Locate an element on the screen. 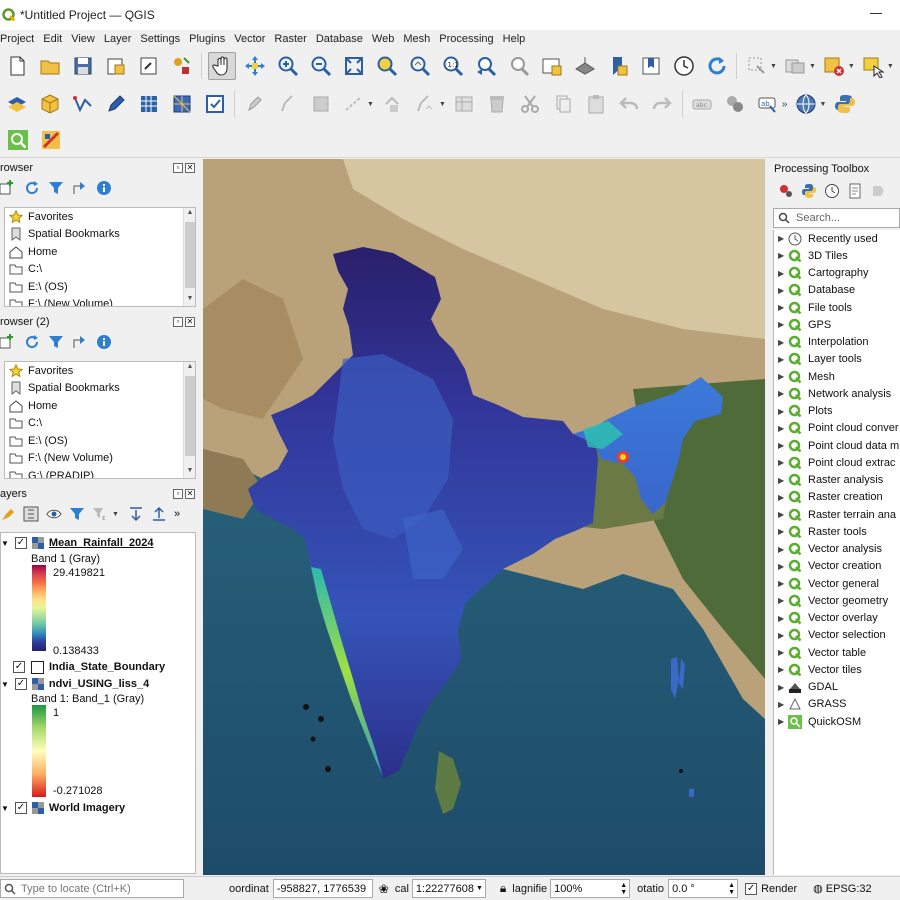 The width and height of the screenshot is (900, 900). browser2-item-home: Home is located at coordinates (100, 406).